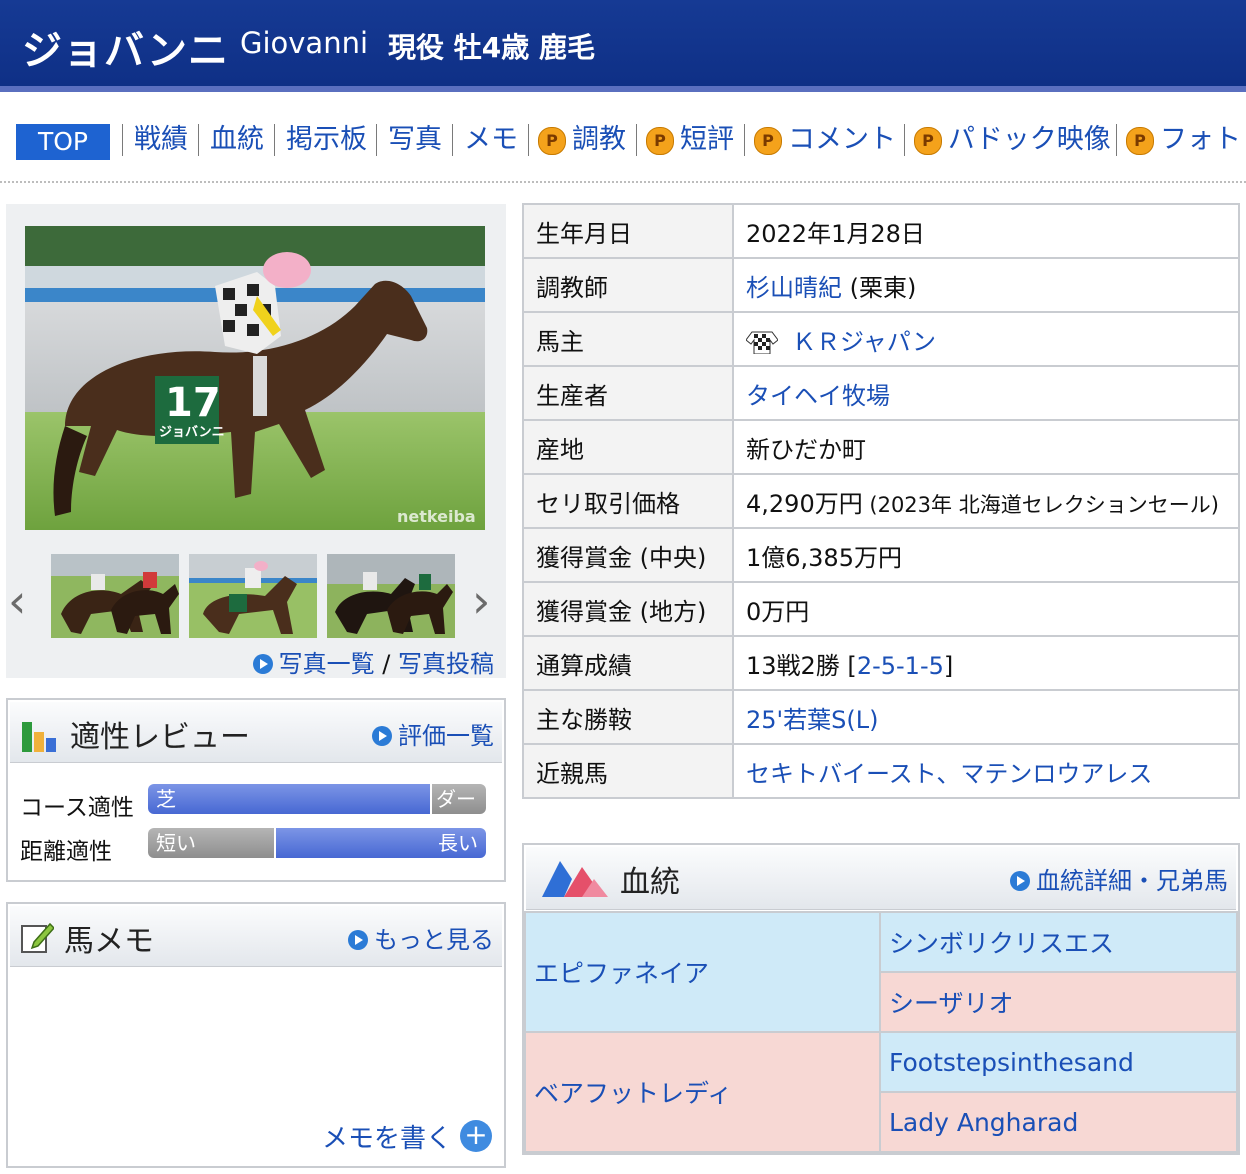 Image resolution: width=1246 pixels, height=1174 pixels. I want to click on dam-sire-cell: Footstepsinthesand, so click(1058, 1062).